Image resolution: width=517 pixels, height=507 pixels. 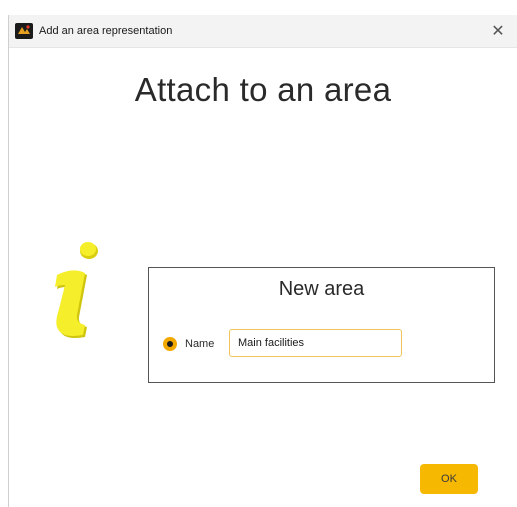 What do you see at coordinates (200, 344) in the screenshot?
I see `name-radio-label: Name` at bounding box center [200, 344].